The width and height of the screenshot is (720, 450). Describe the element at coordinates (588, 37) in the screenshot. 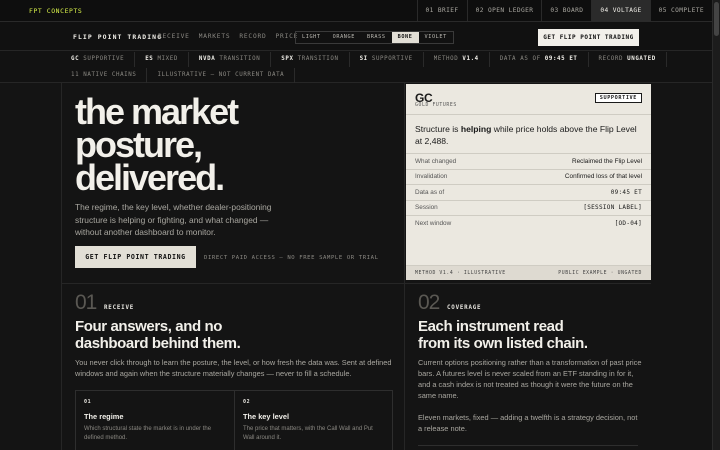

I see `nav-cta-button: GET FLIP POINT TRADING` at that location.